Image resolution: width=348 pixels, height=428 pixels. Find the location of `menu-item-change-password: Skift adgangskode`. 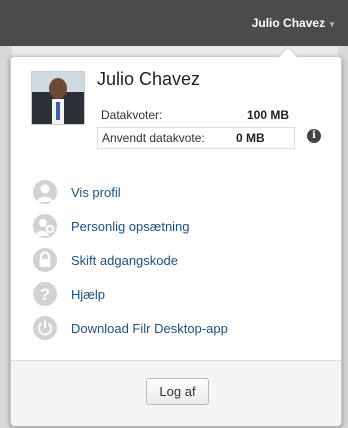

menu-item-change-password: Skift adgangskode is located at coordinates (130, 260).